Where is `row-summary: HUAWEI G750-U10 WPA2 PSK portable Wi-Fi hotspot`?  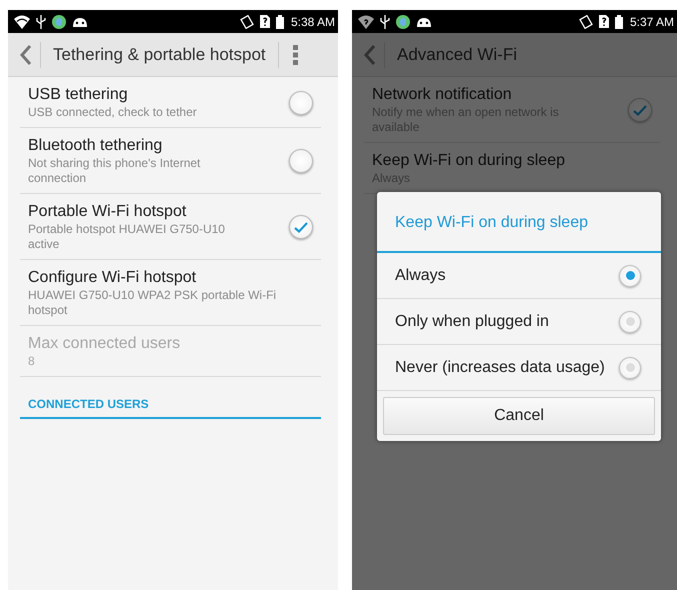
row-summary: HUAWEI G750-U10 WPA2 PSK portable Wi-Fi hotspot is located at coordinates (153, 303).